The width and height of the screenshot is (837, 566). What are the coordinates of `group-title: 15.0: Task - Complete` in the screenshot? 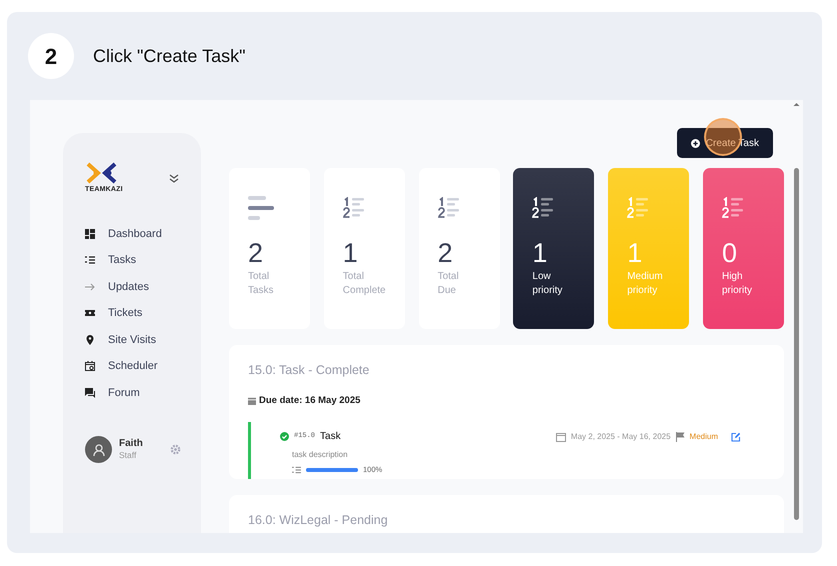 It's located at (309, 370).